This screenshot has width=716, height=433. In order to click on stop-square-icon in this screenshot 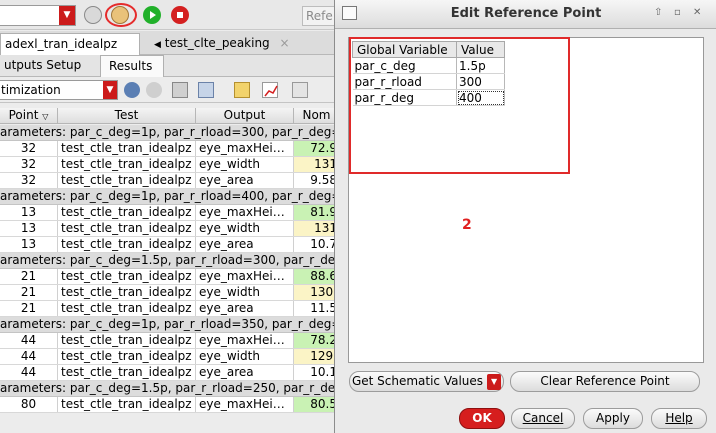, I will do `click(180, 15)`.